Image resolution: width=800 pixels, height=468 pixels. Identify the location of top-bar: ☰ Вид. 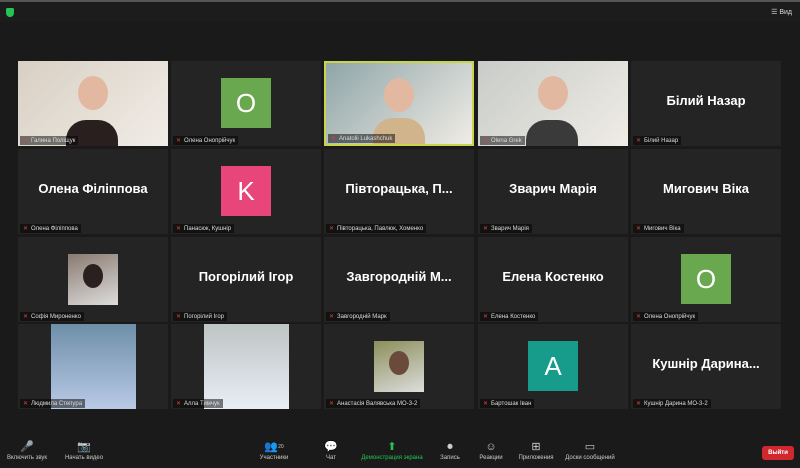
(400, 11).